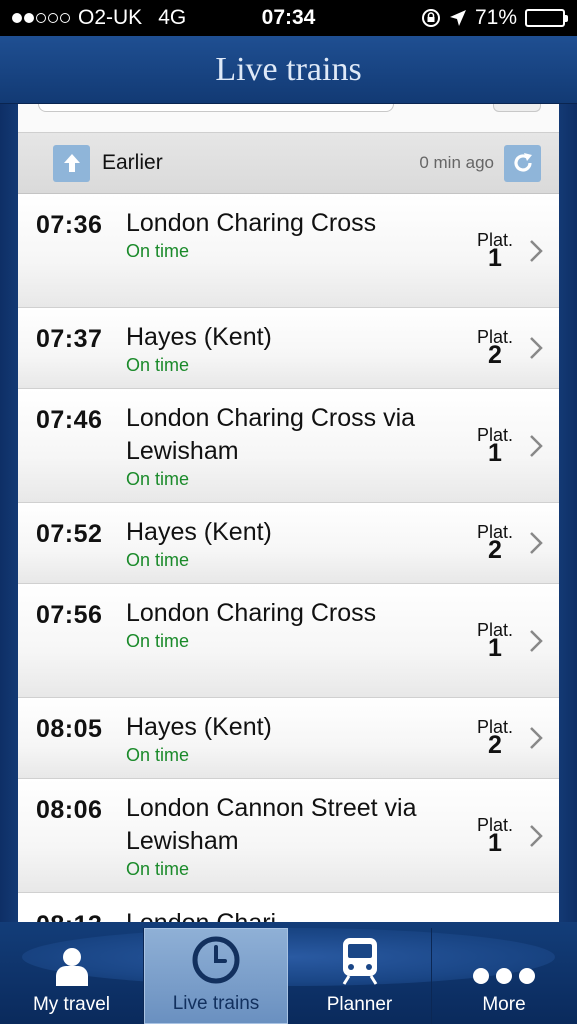  What do you see at coordinates (288, 18) in the screenshot?
I see `status-bar: O2-UK 4G 07:34 71%` at bounding box center [288, 18].